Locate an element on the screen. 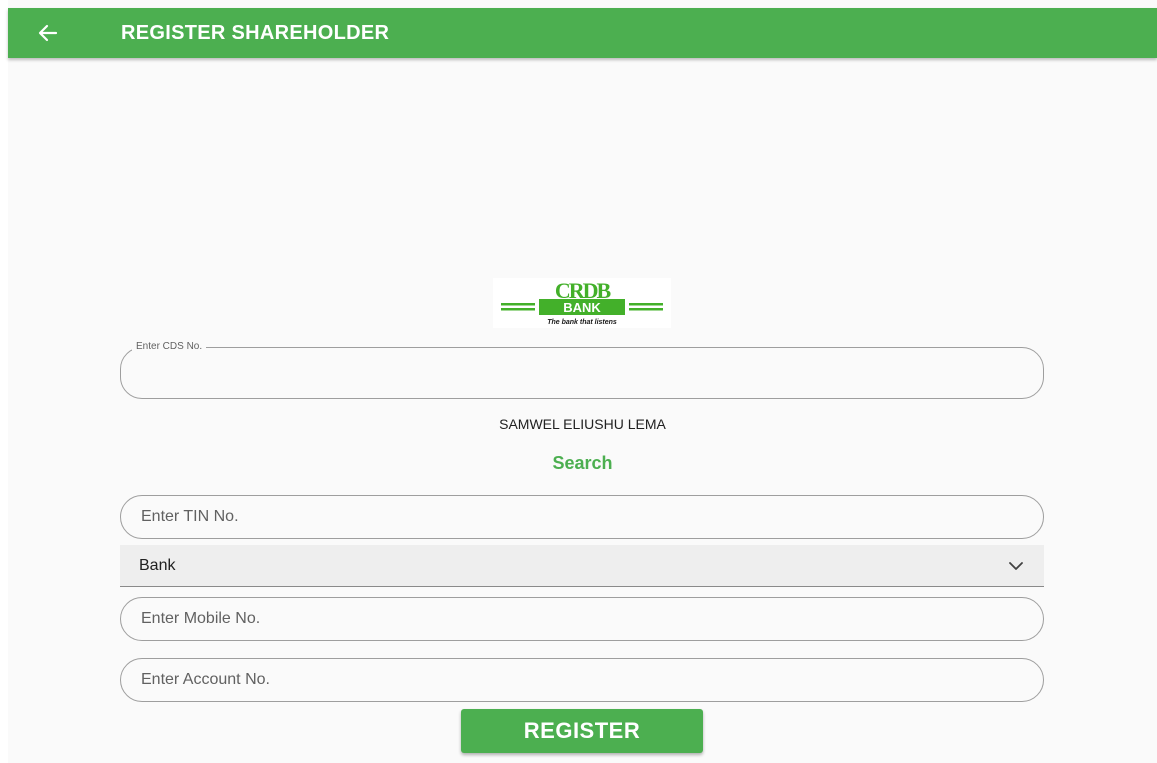 Image resolution: width=1157 pixels, height=763 pixels. mobile-number-field is located at coordinates (582, 619).